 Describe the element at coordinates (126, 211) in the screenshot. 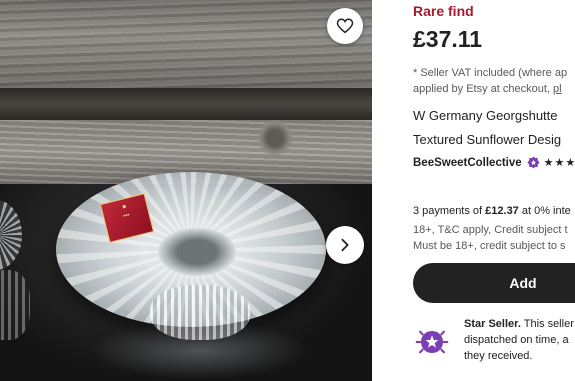

I see `maker-sticker-mark: ■ ▪▪▪` at that location.